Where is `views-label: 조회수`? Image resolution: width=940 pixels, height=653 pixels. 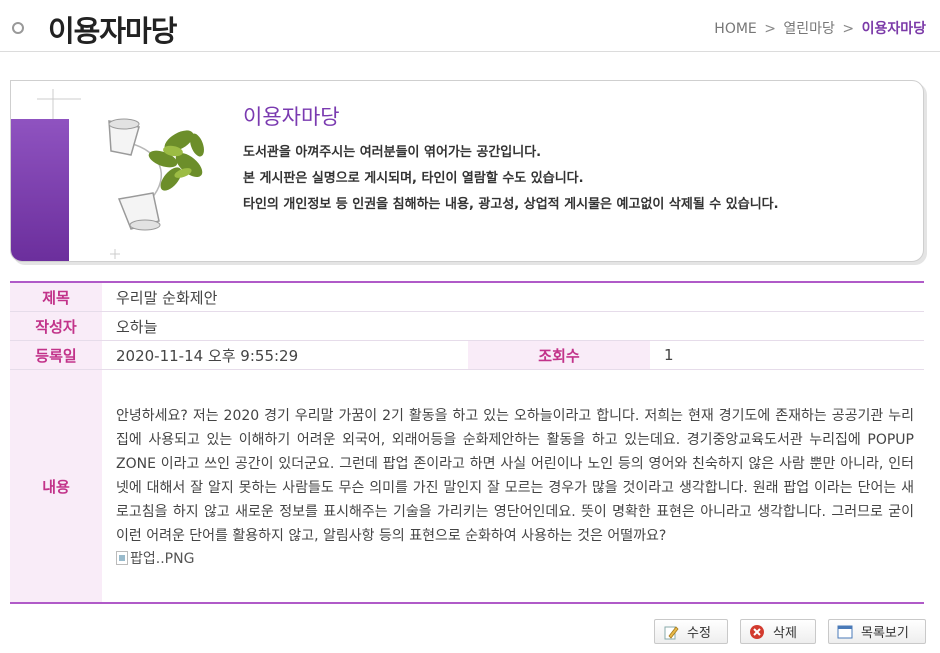 views-label: 조회수 is located at coordinates (559, 355).